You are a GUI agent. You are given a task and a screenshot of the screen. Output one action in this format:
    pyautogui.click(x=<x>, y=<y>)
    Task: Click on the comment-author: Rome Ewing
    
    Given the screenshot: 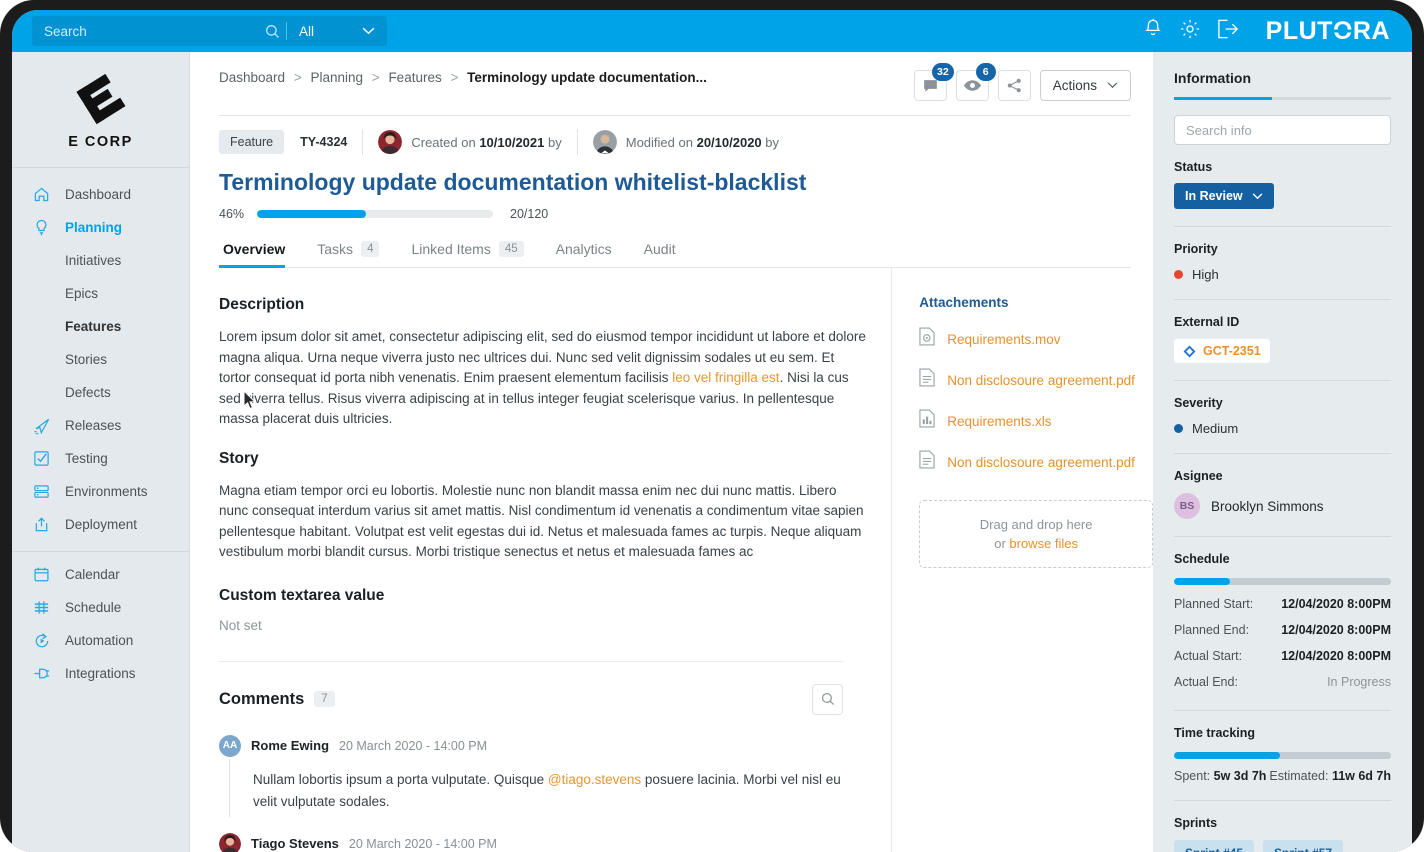 What is the action you would take?
    pyautogui.click(x=290, y=745)
    